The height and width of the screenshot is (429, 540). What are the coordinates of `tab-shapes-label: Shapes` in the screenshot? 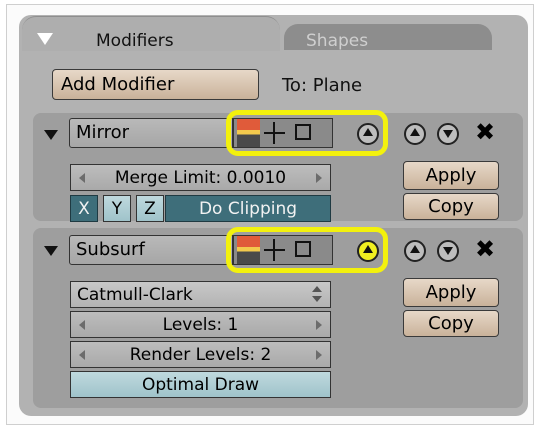 It's located at (337, 41).